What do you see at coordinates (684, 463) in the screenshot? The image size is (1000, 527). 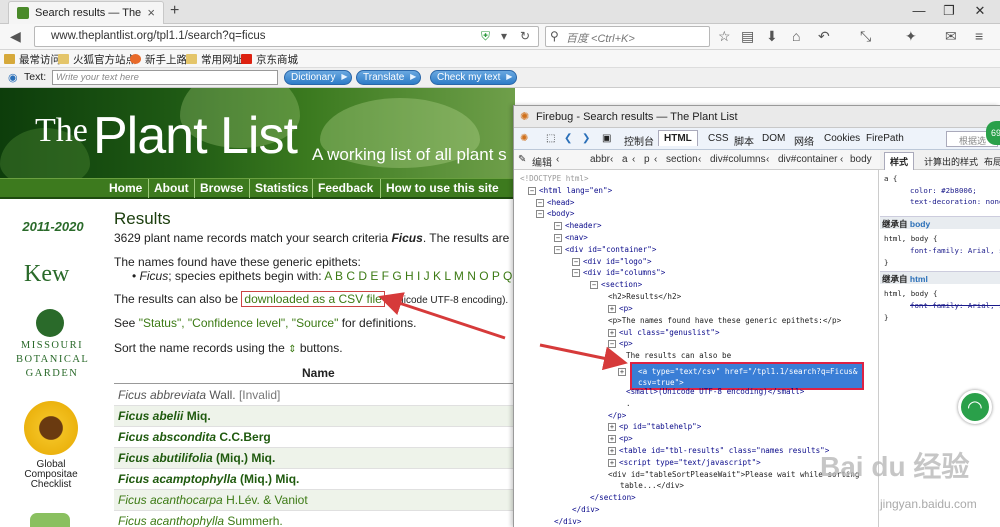 I see `html-node: + <script type="text/javascript">` at bounding box center [684, 463].